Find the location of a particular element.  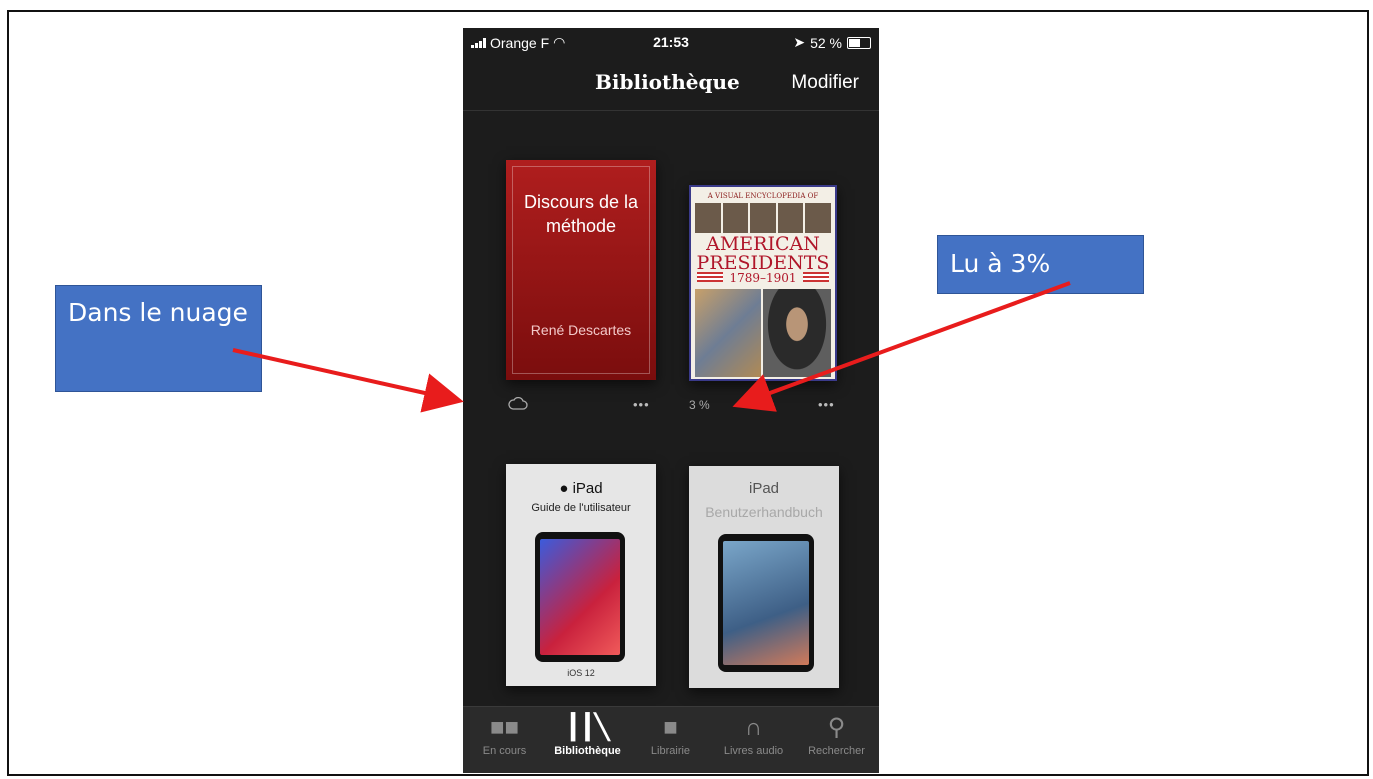

nav-bar: Bibliothèque Modifier is located at coordinates (671, 85).